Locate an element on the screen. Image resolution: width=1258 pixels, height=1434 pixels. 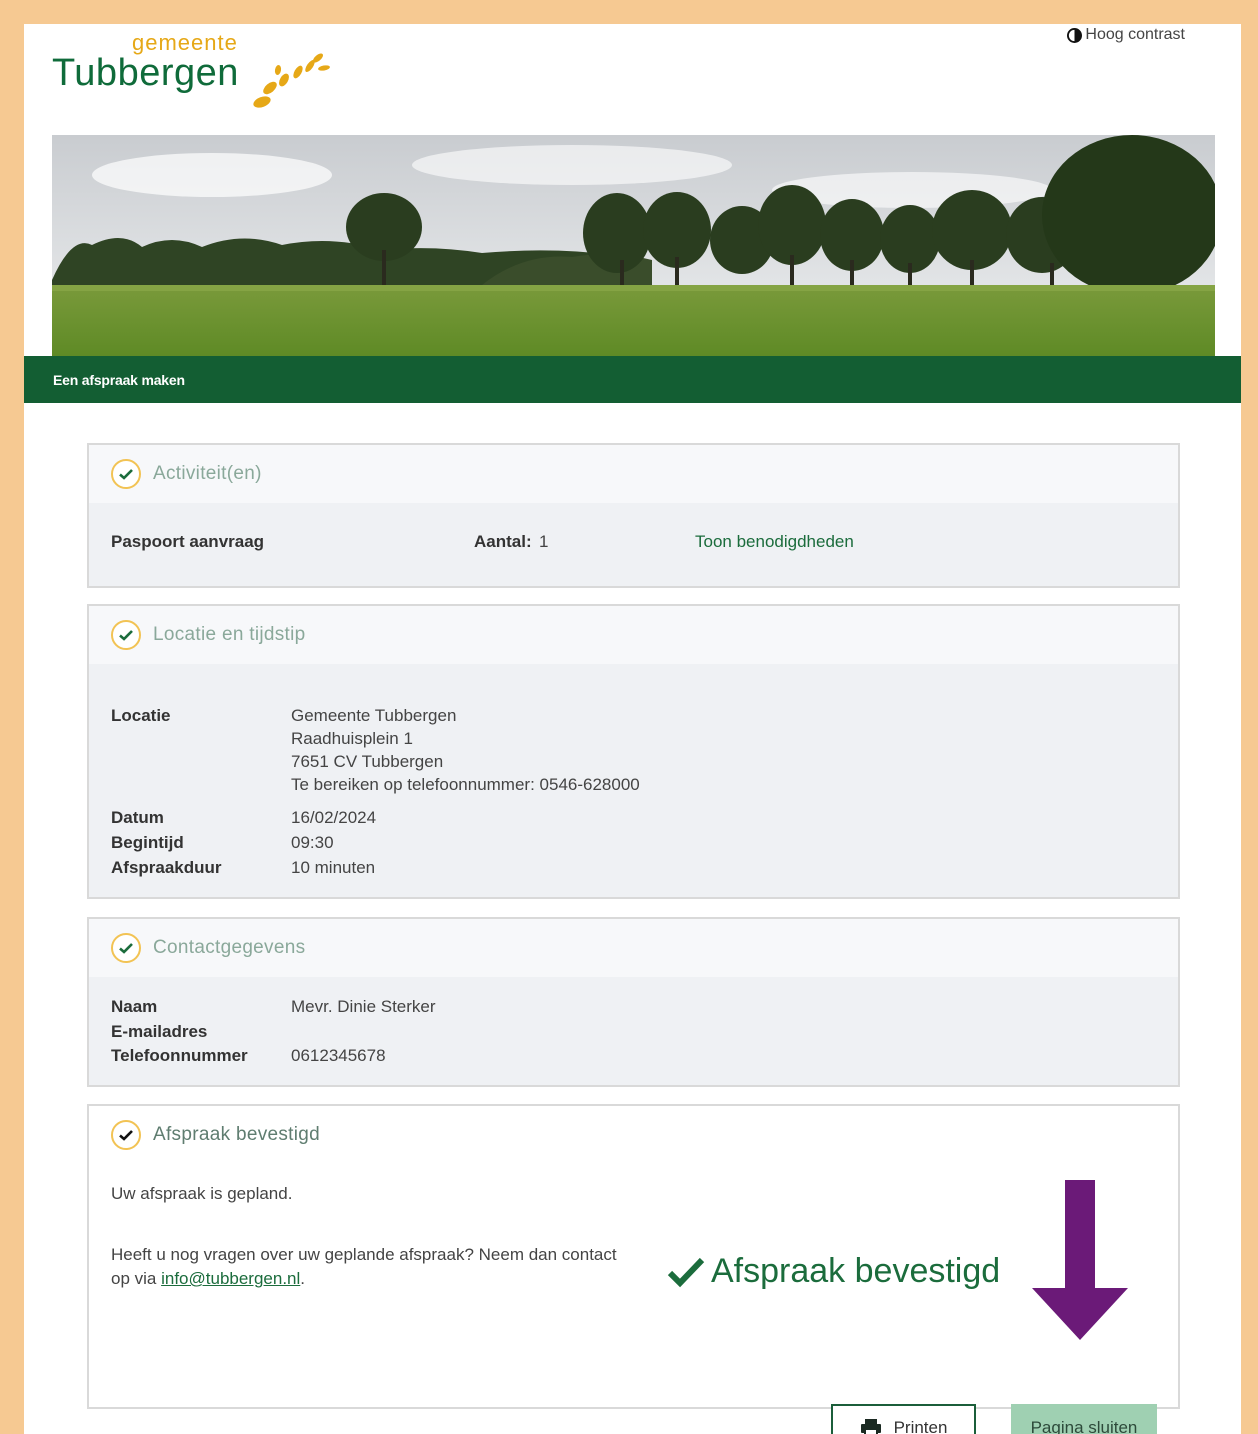
close-page-button-label: Pagina sluiten is located at coordinates (1084, 1426).